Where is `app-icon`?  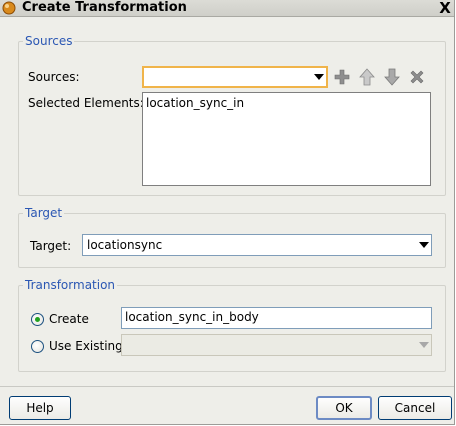
app-icon is located at coordinates (9, 8).